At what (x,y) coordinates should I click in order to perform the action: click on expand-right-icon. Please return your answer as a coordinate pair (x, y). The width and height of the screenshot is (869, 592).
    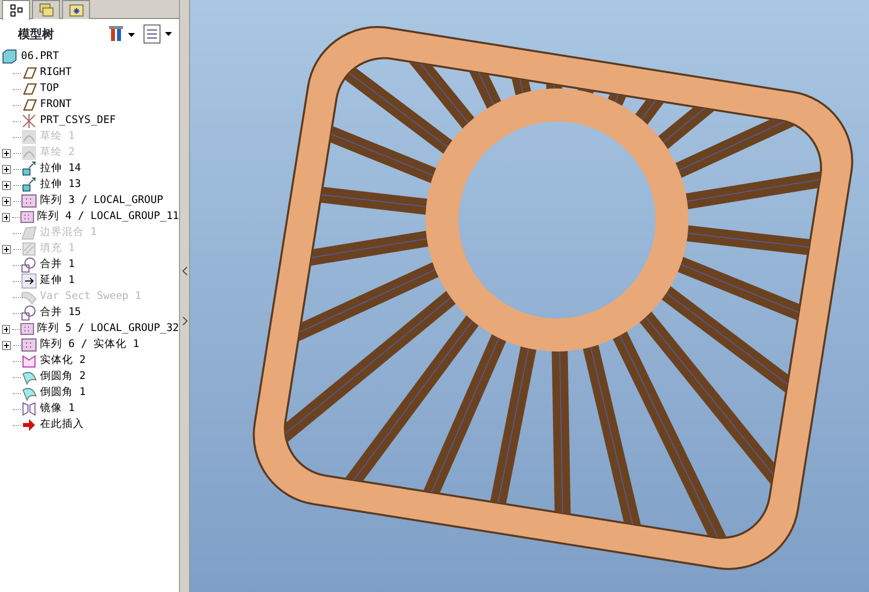
    Looking at the image, I should click on (185, 321).